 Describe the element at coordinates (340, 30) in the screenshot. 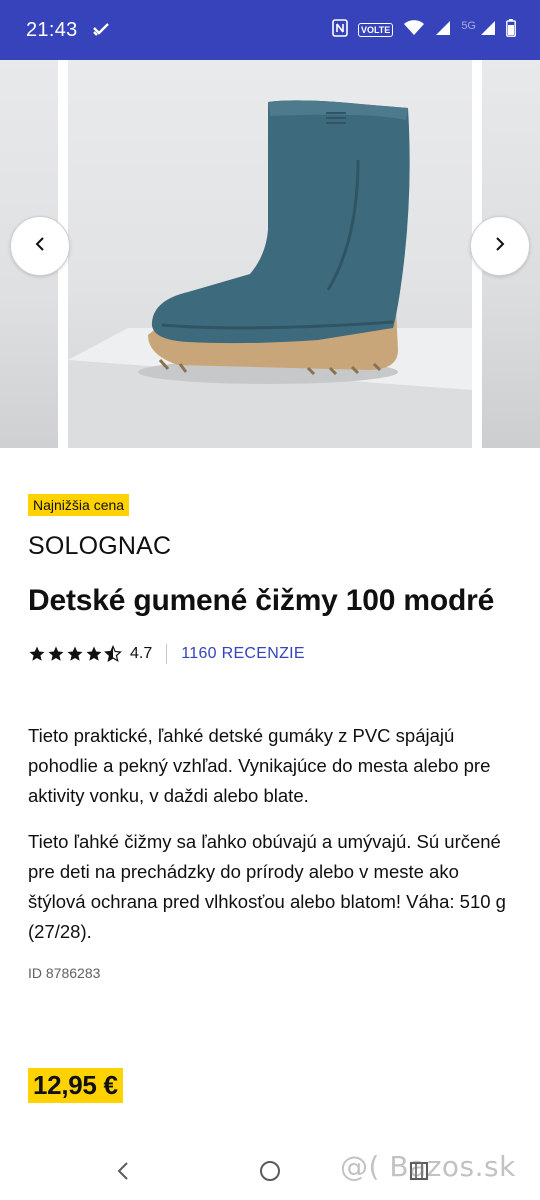

I see `nfc-icon` at that location.